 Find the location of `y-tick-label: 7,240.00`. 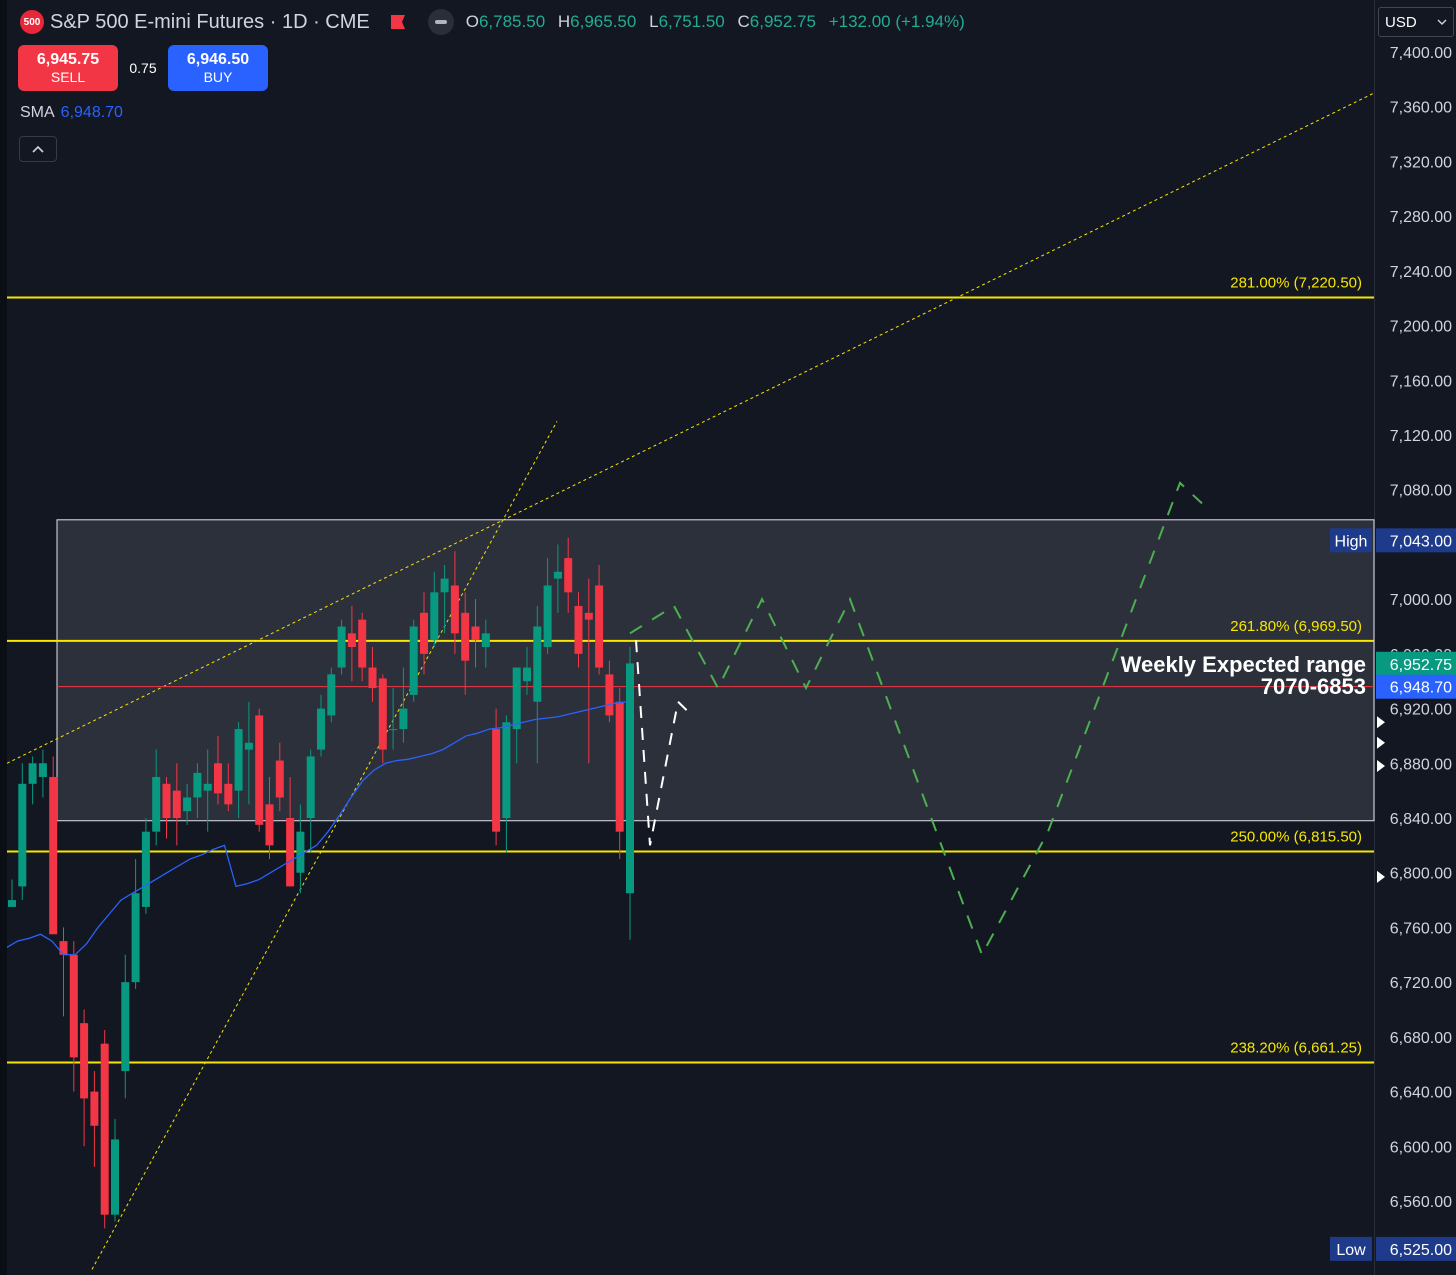

y-tick-label: 7,240.00 is located at coordinates (1421, 272).